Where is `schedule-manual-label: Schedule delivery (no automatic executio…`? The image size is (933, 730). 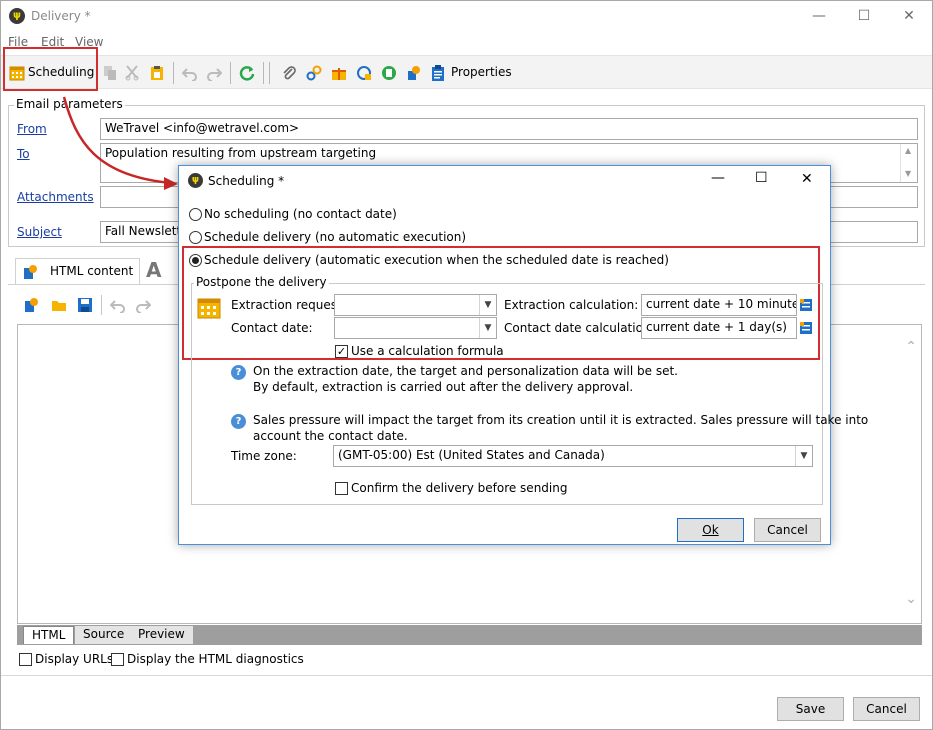
schedule-manual-label: Schedule delivery (no automatic executio… is located at coordinates (335, 237).